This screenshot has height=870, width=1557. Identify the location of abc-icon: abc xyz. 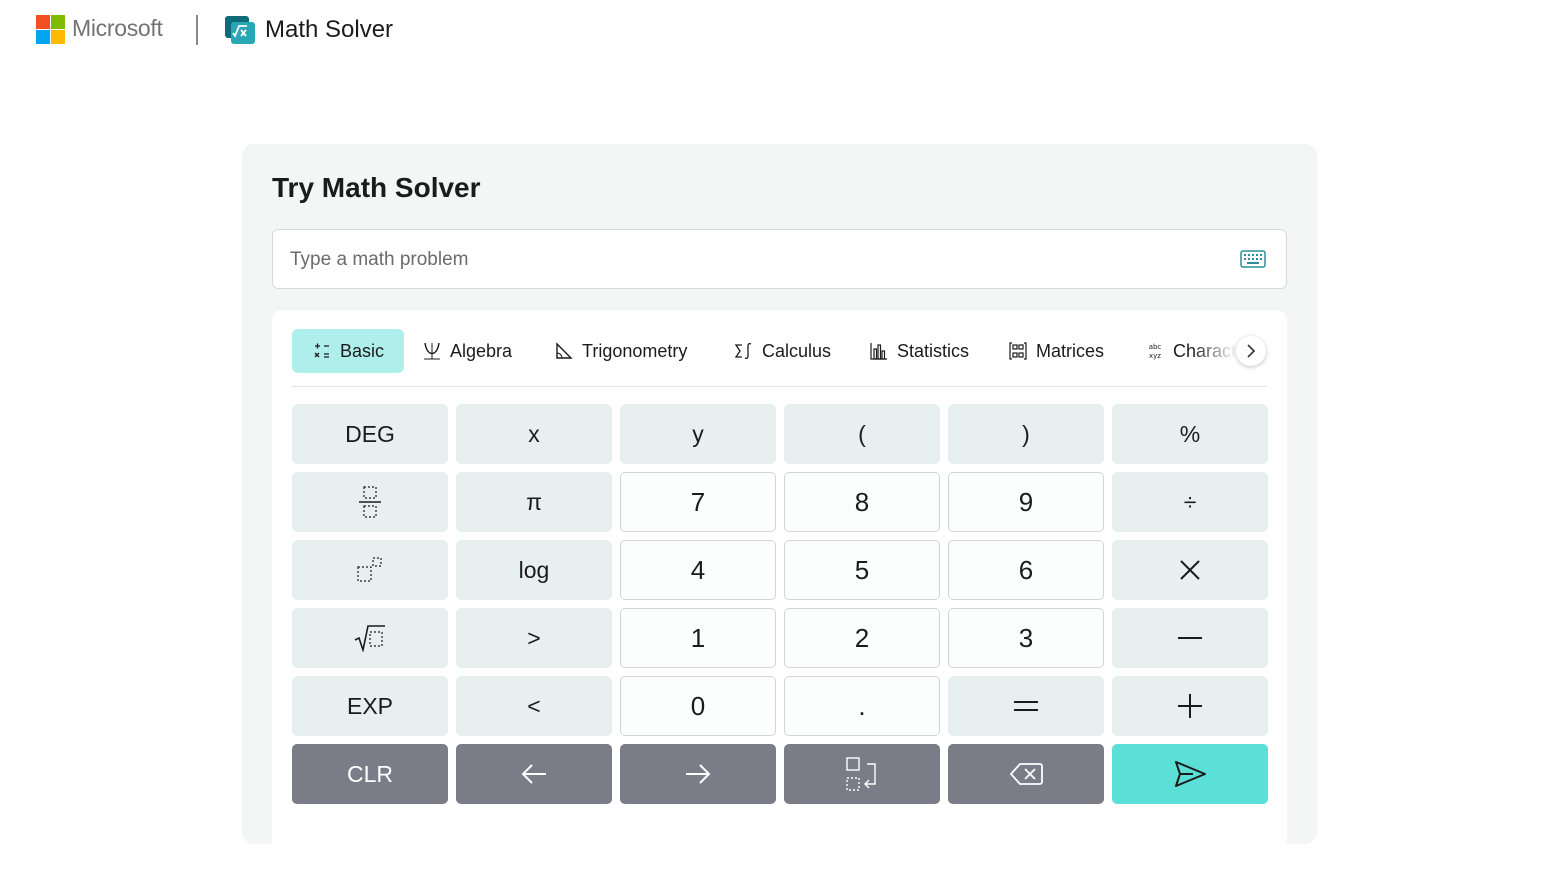
(1155, 351).